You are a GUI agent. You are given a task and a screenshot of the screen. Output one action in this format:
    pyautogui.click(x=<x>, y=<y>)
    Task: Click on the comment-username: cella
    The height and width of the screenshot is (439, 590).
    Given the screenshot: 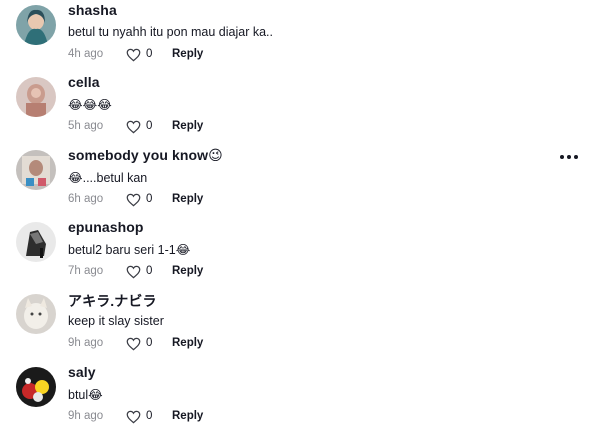 What is the action you would take?
    pyautogui.click(x=84, y=82)
    